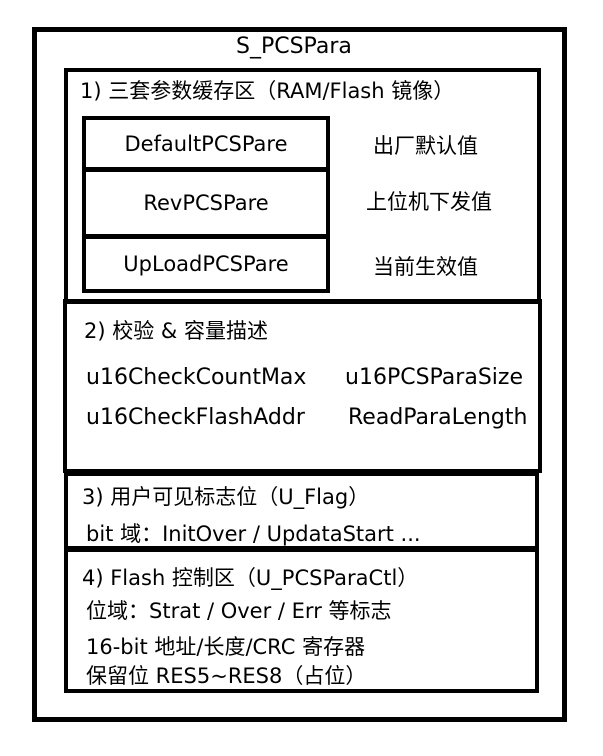 The width and height of the screenshot is (603, 756). I want to click on field-check-flash-addr: u16CheckFlashAddr, so click(195, 417).